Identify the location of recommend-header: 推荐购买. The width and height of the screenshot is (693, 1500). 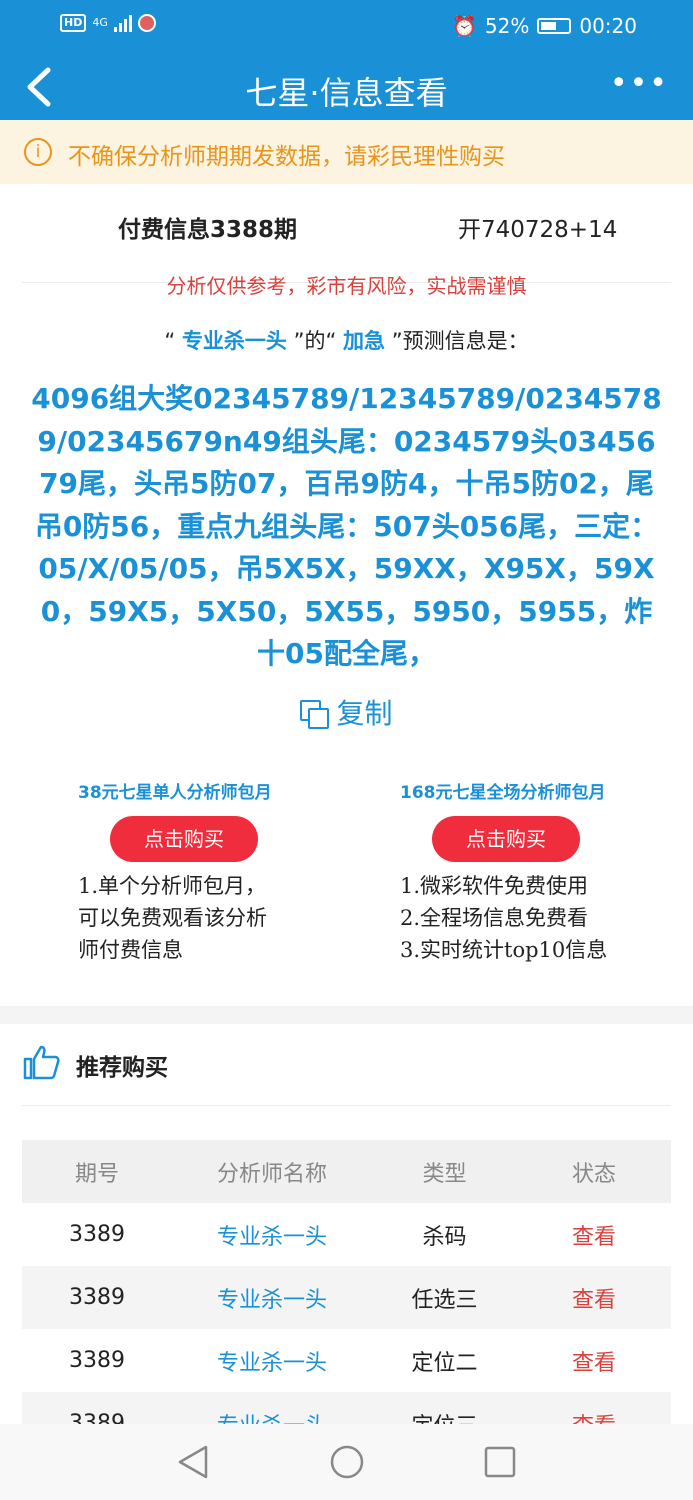
(95, 1064).